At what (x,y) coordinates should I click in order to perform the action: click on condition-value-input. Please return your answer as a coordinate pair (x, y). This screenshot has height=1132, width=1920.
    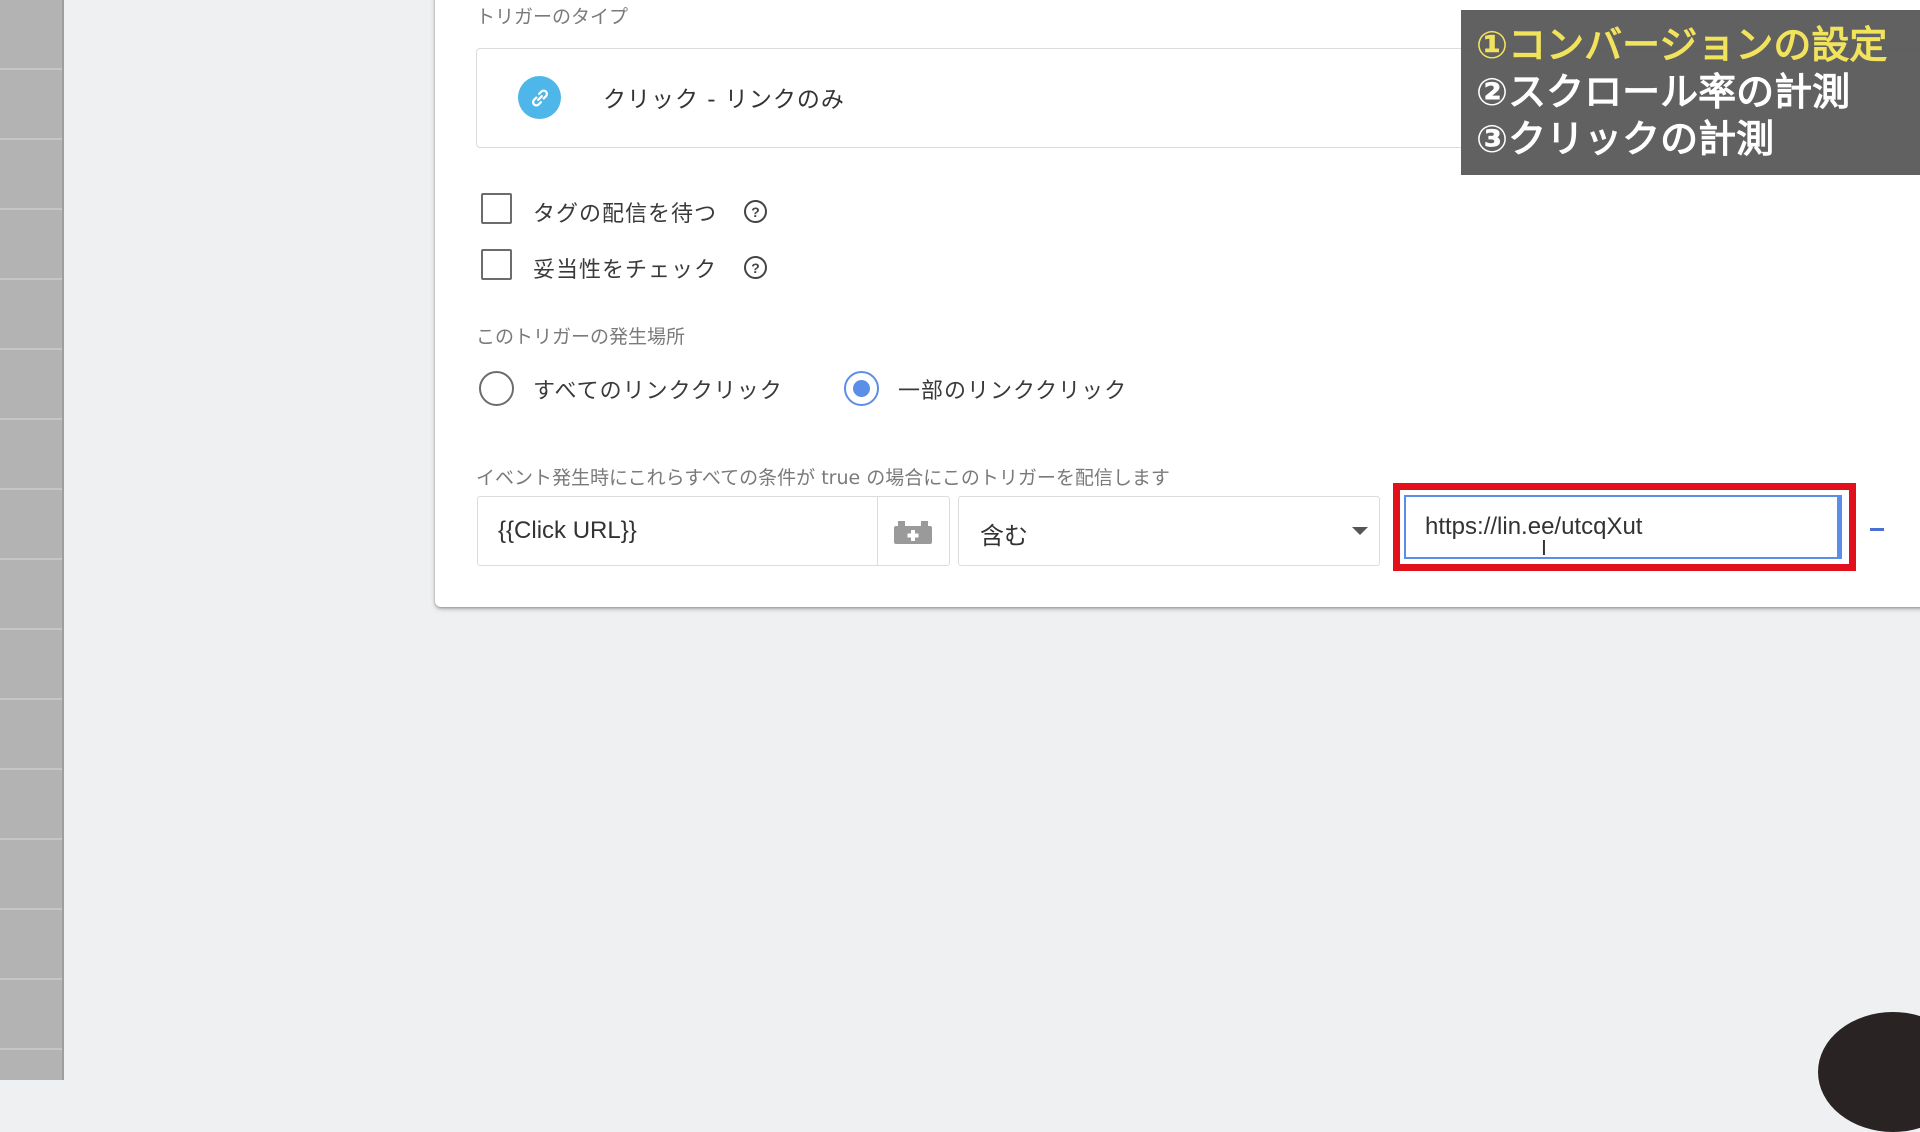
    Looking at the image, I should click on (1623, 527).